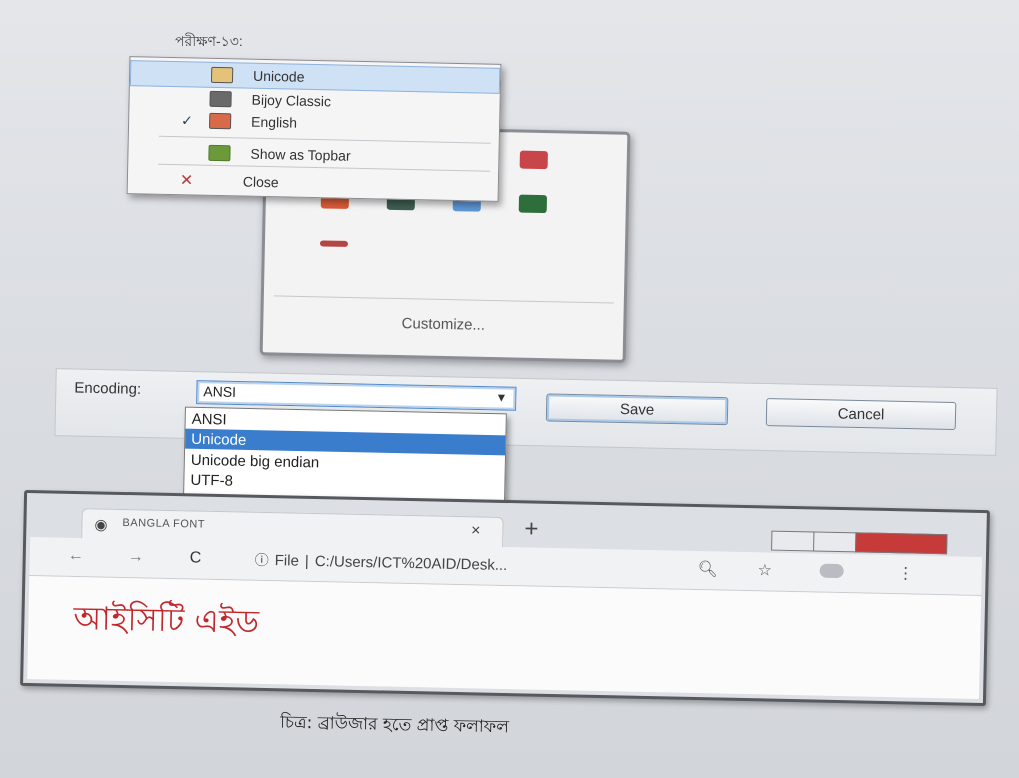 This screenshot has width=1019, height=778. Describe the element at coordinates (637, 409) in the screenshot. I see `save-button: Save` at that location.